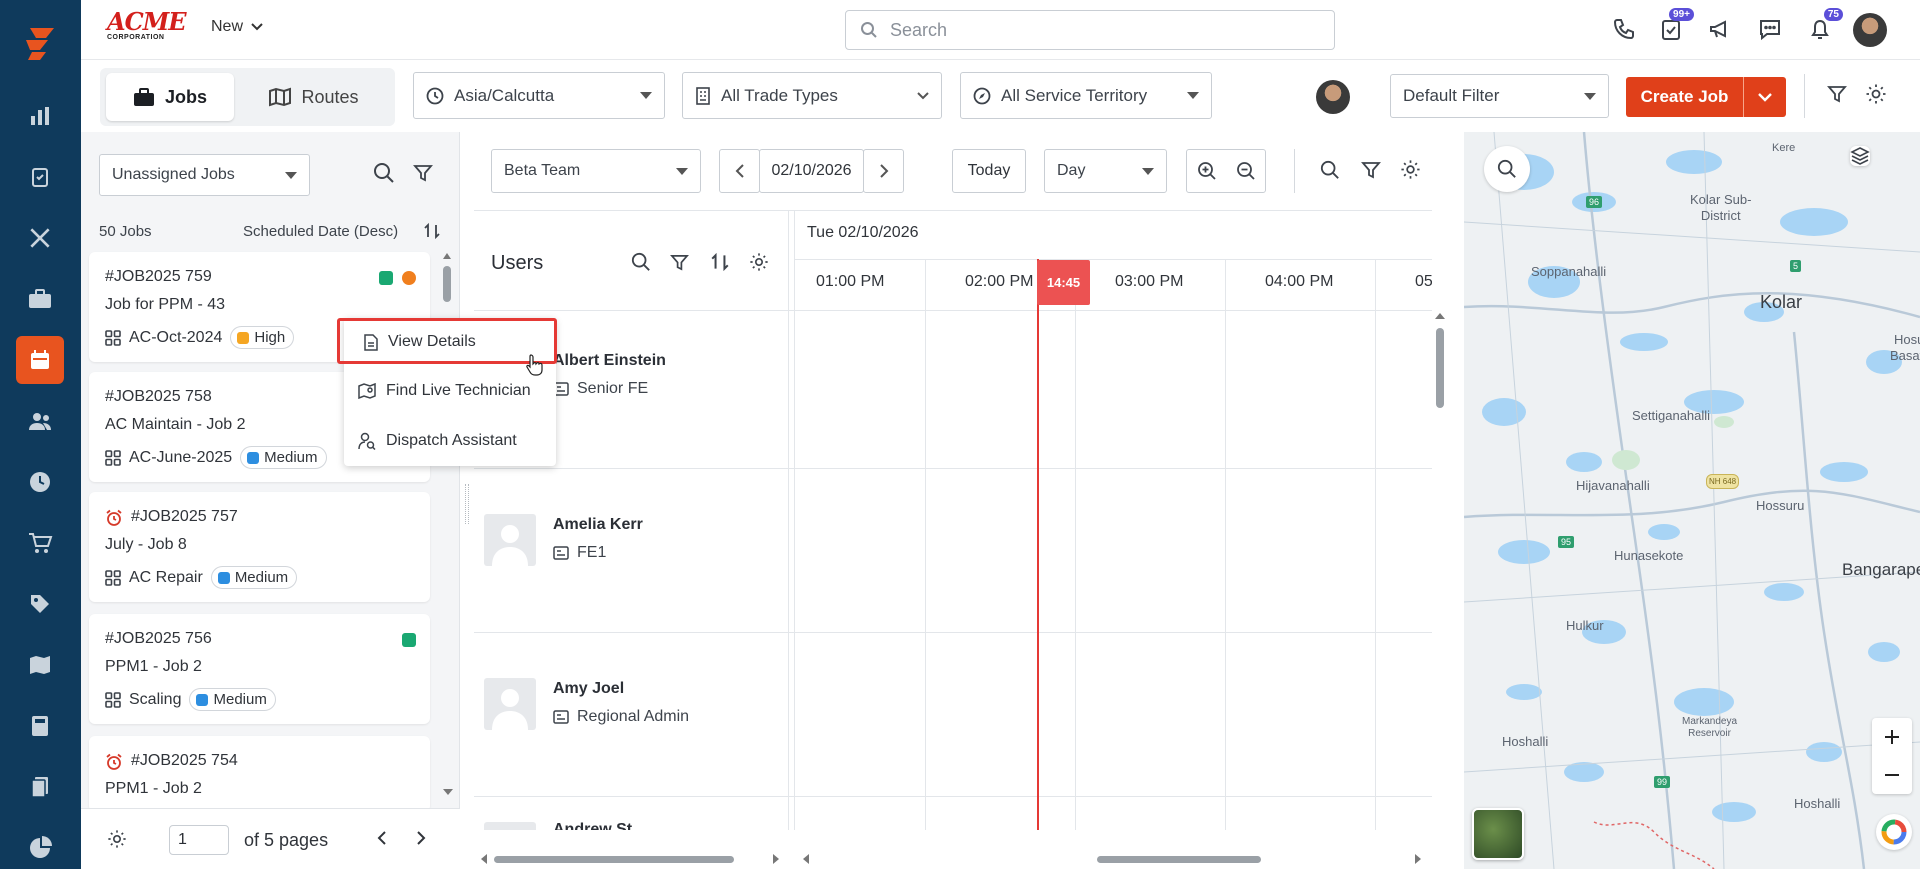 The image size is (1920, 869). Describe the element at coordinates (1720, 29) in the screenshot. I see `megaphone-icon` at that location.